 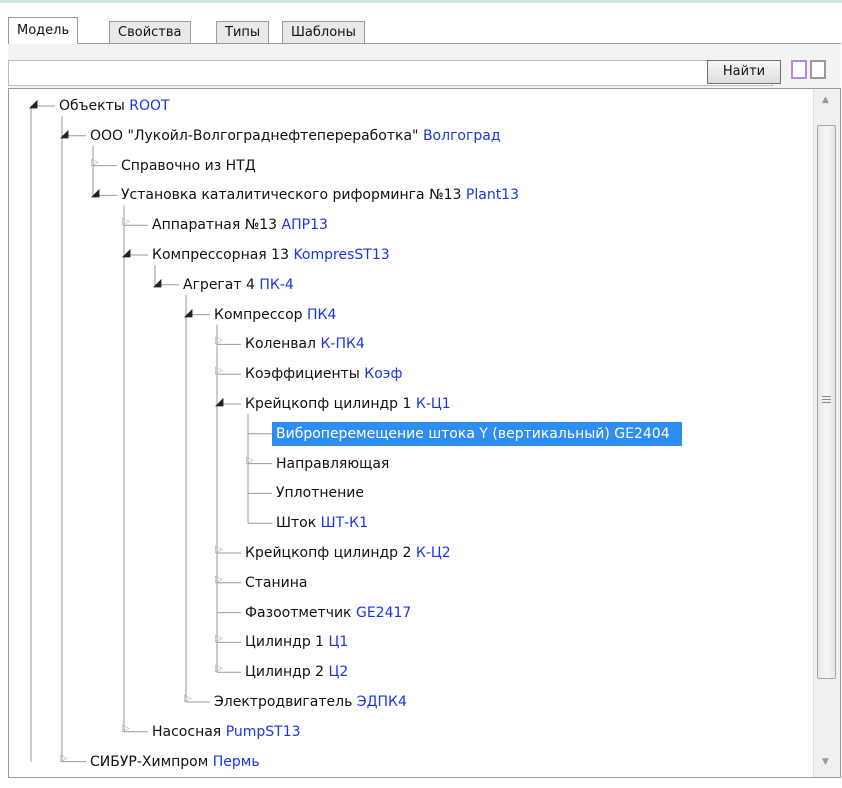 I want to click on tree-node-code: К-Ц1, so click(x=433, y=404).